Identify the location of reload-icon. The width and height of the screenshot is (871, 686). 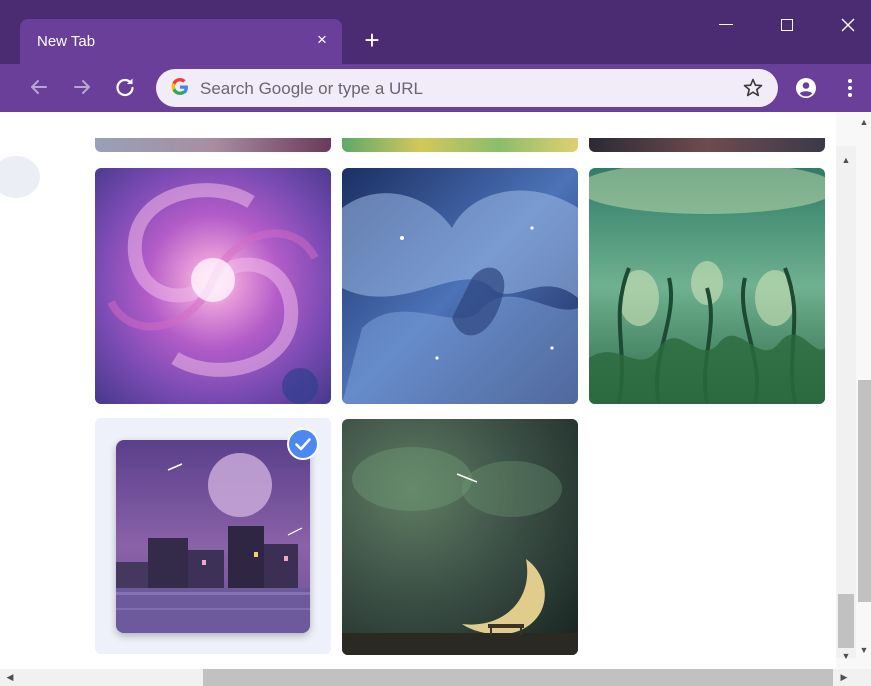
(125, 87).